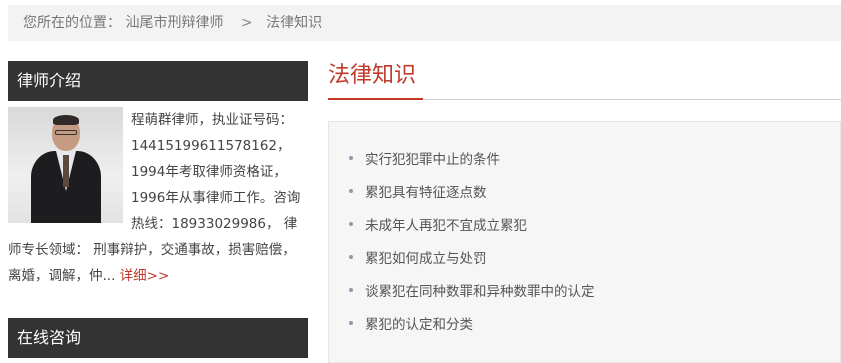 The width and height of the screenshot is (841, 363). I want to click on section-title: 法律知识, so click(584, 80).